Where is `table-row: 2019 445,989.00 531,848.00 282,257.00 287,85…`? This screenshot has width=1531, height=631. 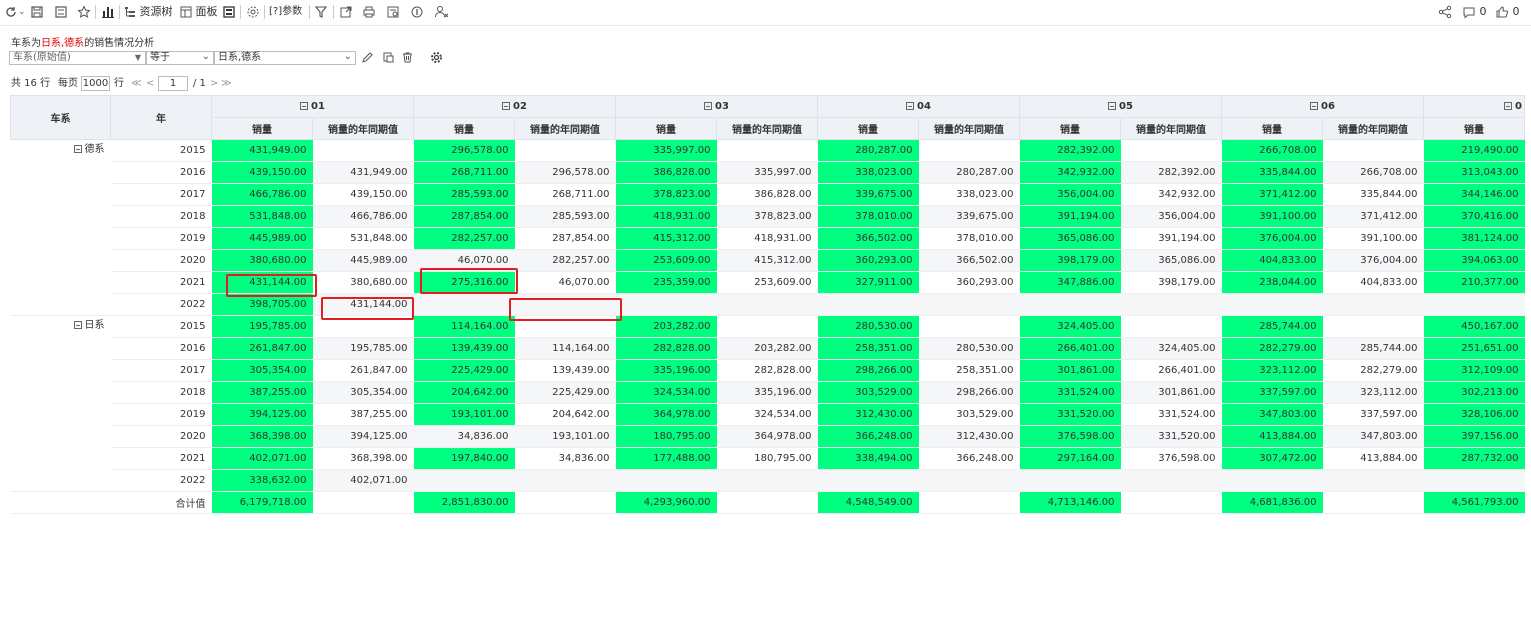 table-row: 2019 445,989.00 531,848.00 282,257.00 287,85… is located at coordinates (768, 238).